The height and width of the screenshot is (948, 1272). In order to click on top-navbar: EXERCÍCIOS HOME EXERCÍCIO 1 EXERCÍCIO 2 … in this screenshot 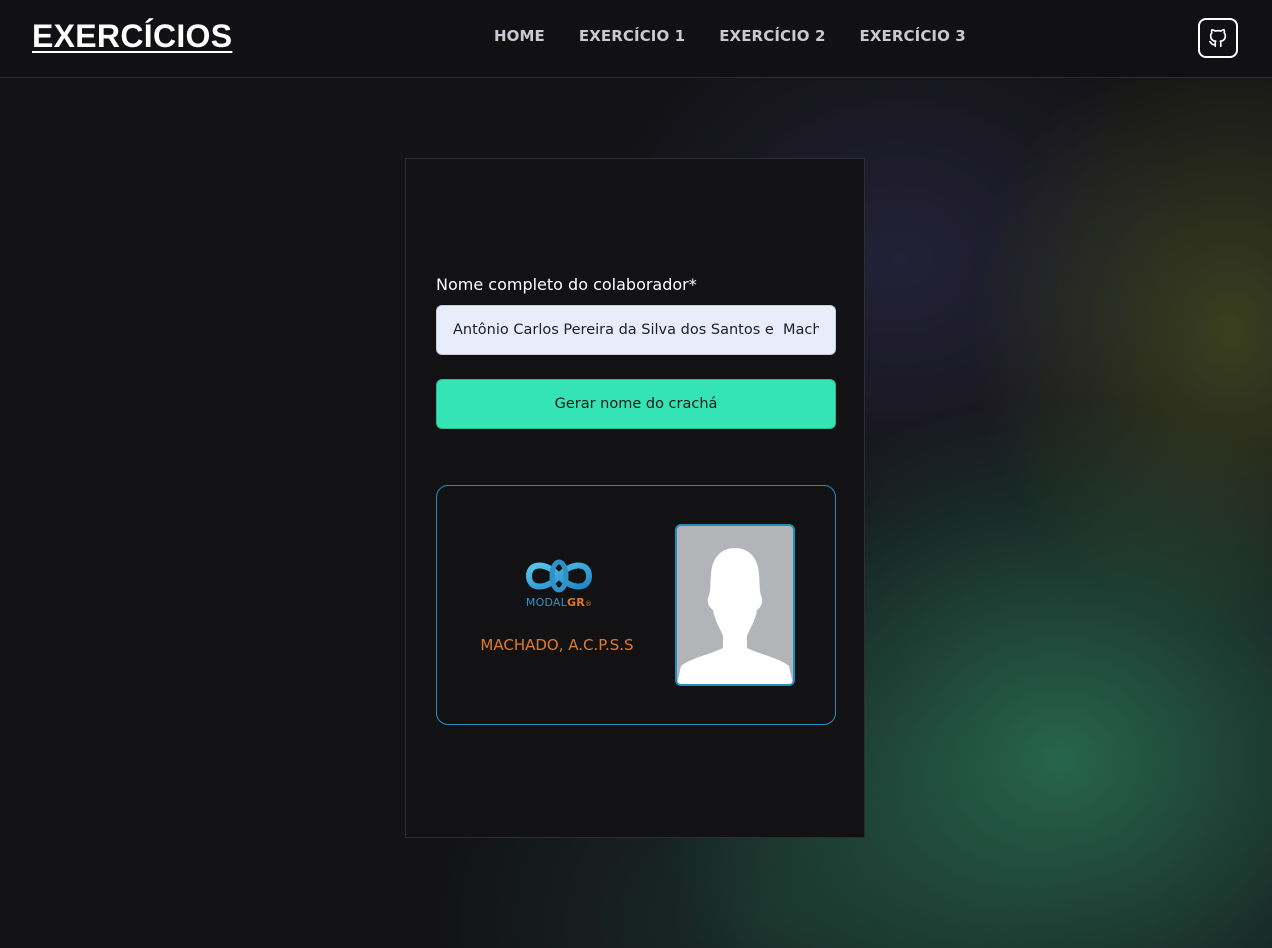, I will do `click(636, 39)`.